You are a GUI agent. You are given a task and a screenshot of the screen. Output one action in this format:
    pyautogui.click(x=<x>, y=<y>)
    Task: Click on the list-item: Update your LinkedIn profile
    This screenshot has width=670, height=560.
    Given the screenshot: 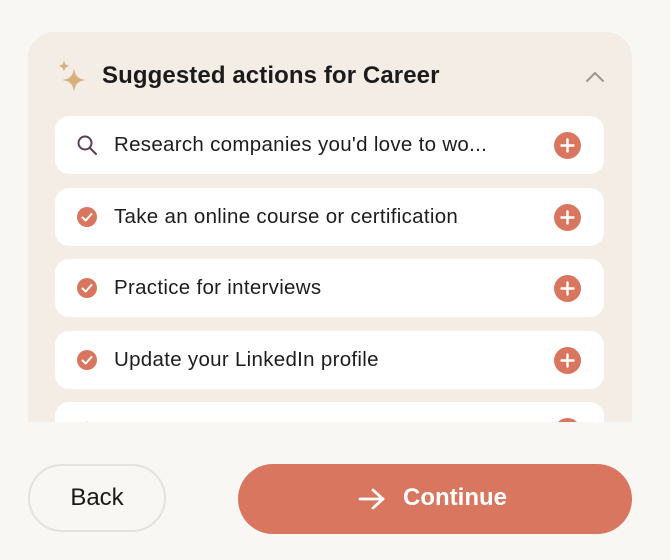 What is the action you would take?
    pyautogui.click(x=329, y=359)
    